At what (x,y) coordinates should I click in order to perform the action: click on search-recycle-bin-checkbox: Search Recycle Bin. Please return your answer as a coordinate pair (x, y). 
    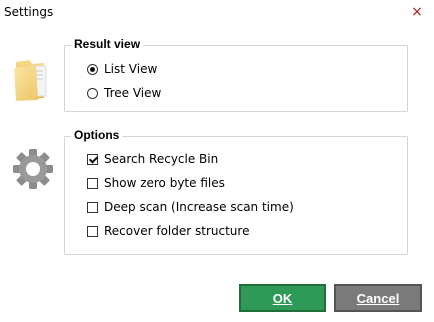
    Looking at the image, I should click on (152, 159).